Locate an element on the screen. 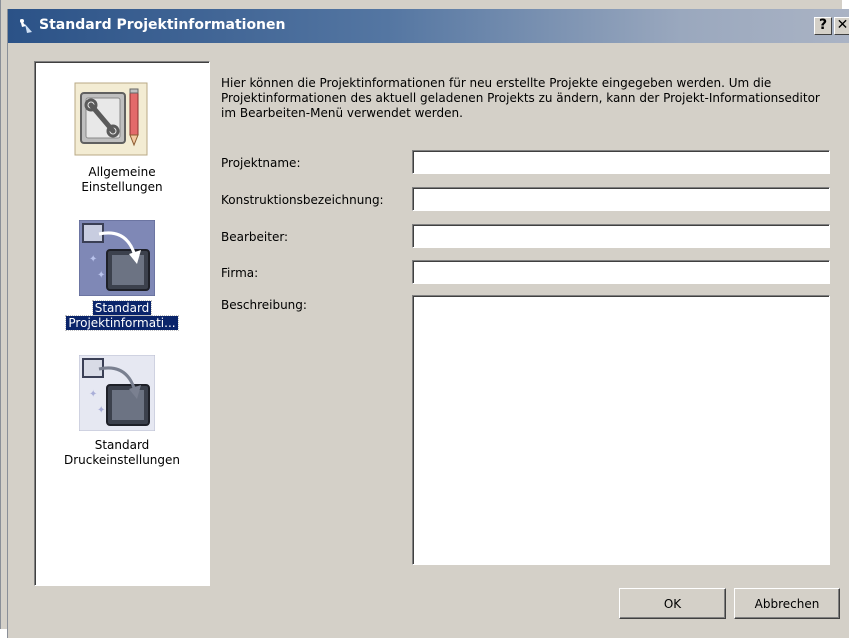 Image resolution: width=849 pixels, height=638 pixels. firma-label: Firma: is located at coordinates (240, 273).